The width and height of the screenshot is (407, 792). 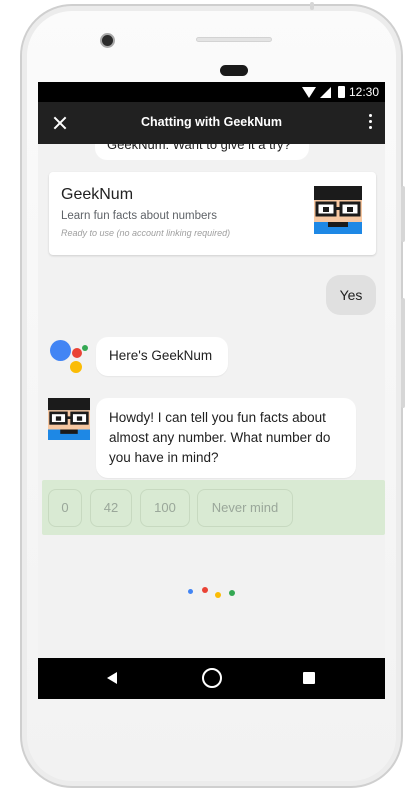 I want to click on suggestion-chip: 42, so click(x=111, y=508).